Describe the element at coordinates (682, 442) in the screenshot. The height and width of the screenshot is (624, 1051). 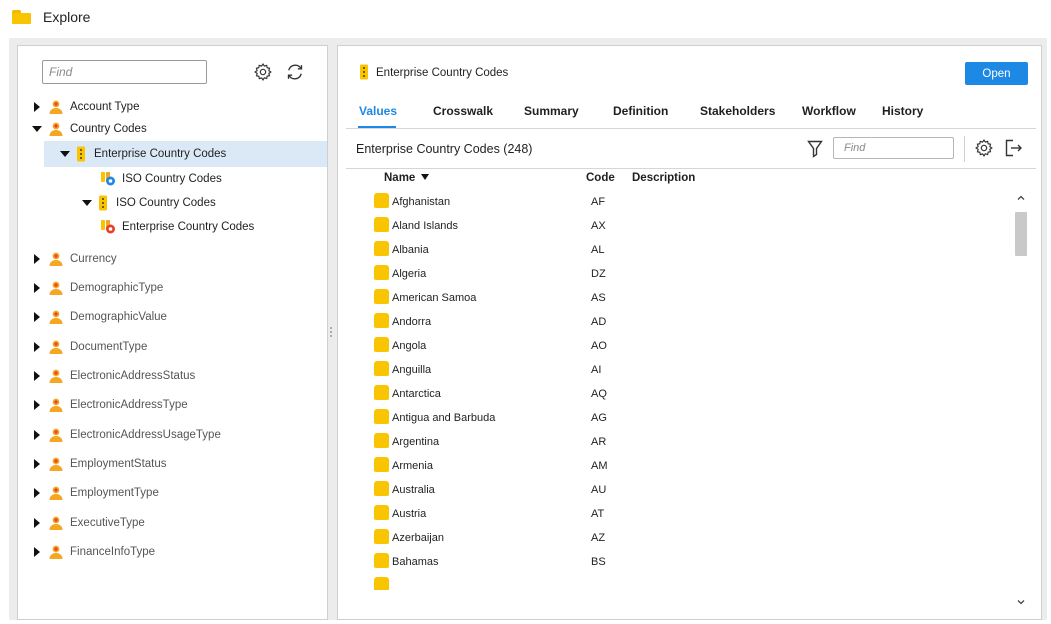
I see `table-row: Argentina AR` at that location.